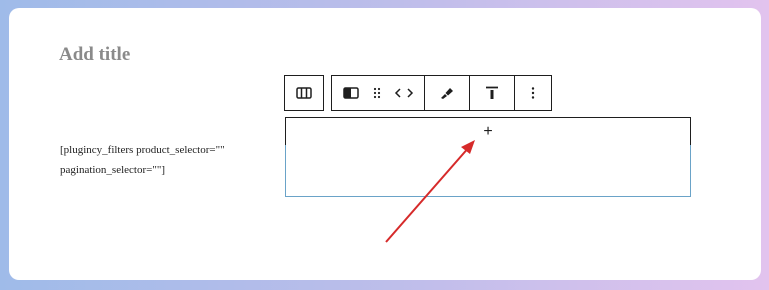 The image size is (769, 290). What do you see at coordinates (142, 150) in the screenshot?
I see `shortcode-line-1: [plugincy_filters product_selector=""` at bounding box center [142, 150].